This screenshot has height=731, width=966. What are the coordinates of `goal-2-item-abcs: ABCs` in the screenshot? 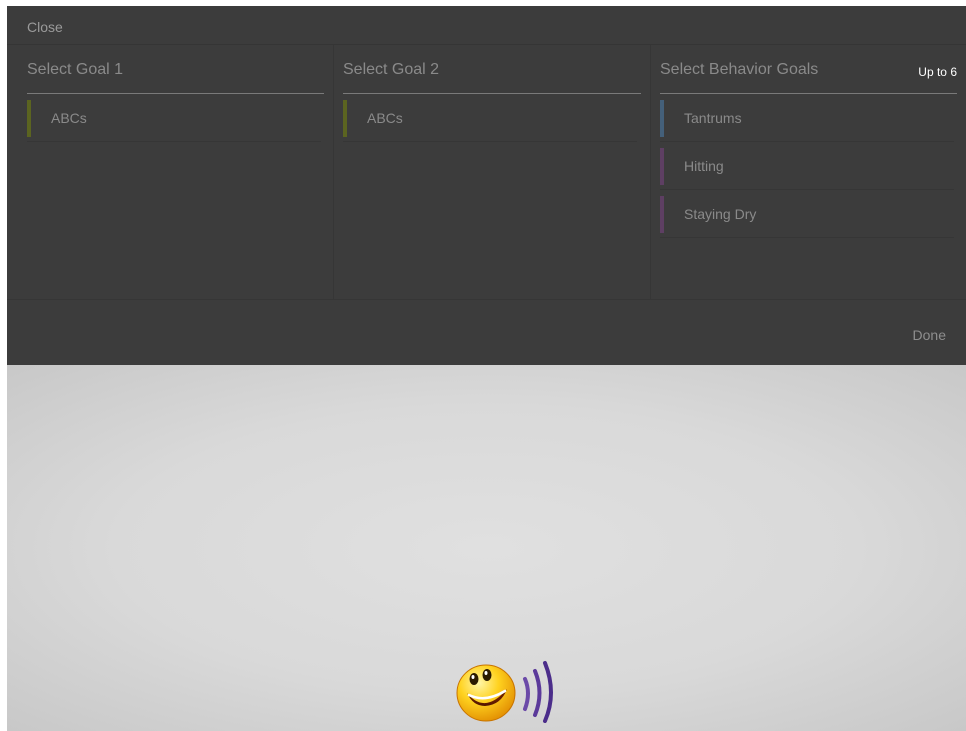 It's located at (490, 118).